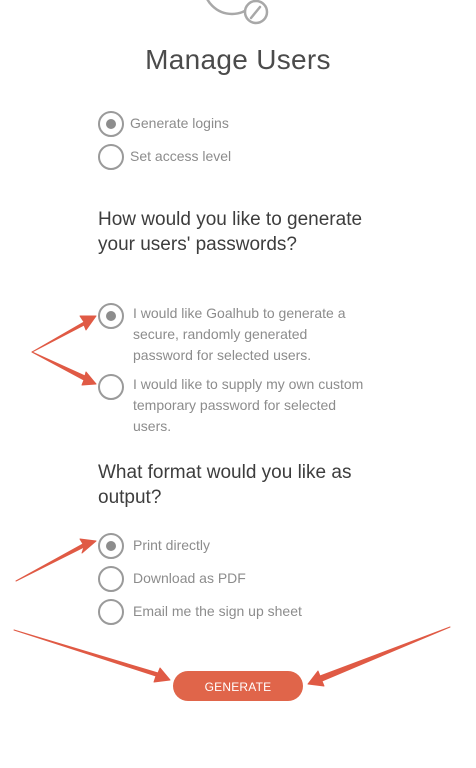 The height and width of the screenshot is (768, 476). I want to click on radio-label: Generate logins, so click(179, 123).